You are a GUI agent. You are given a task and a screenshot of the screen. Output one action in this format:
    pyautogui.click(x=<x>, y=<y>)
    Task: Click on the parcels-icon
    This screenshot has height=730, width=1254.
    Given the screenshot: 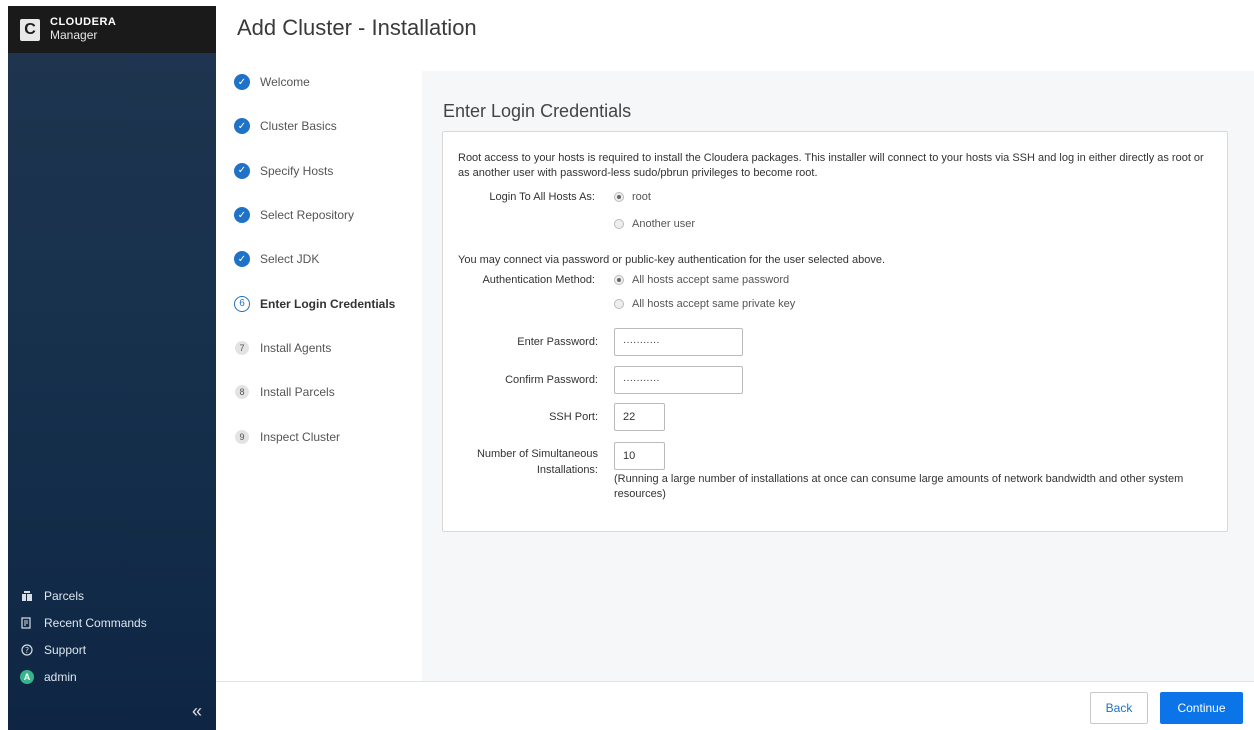 What is the action you would take?
    pyautogui.click(x=27, y=596)
    